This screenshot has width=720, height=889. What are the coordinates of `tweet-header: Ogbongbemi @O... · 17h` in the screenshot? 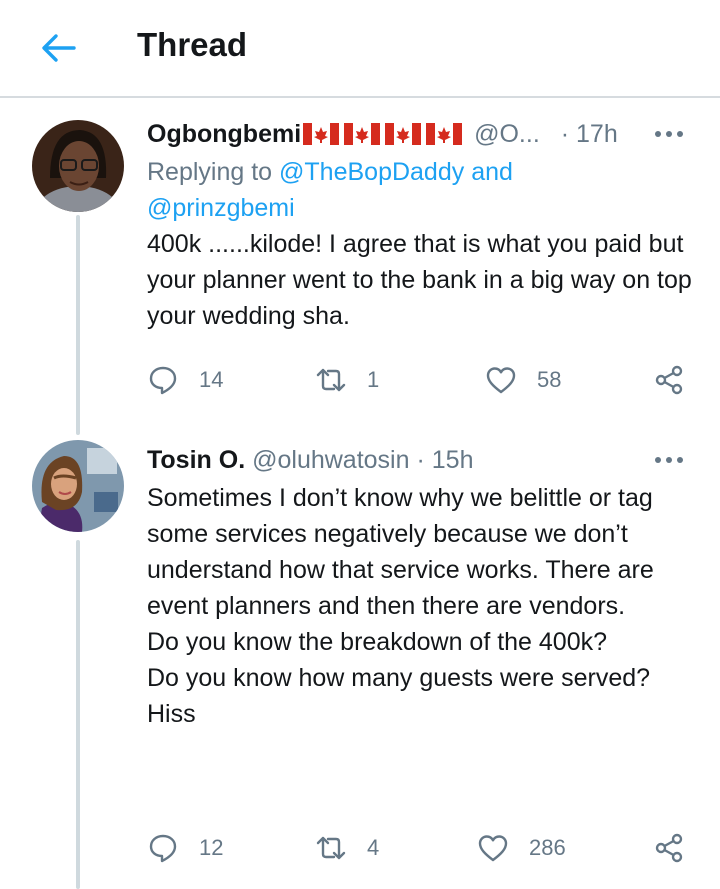 It's located at (423, 134).